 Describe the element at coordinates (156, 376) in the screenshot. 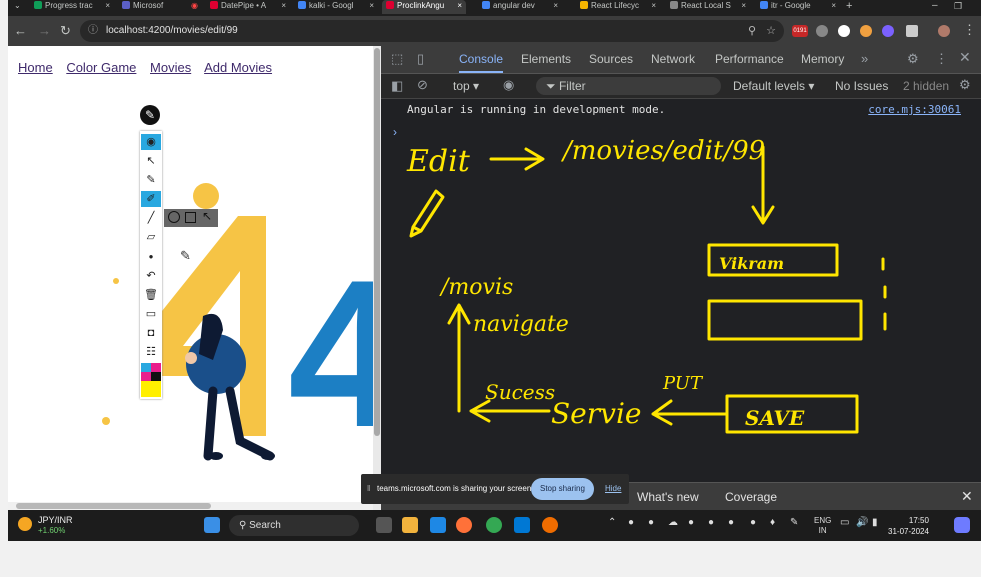

I see `color-swatch-black` at that location.